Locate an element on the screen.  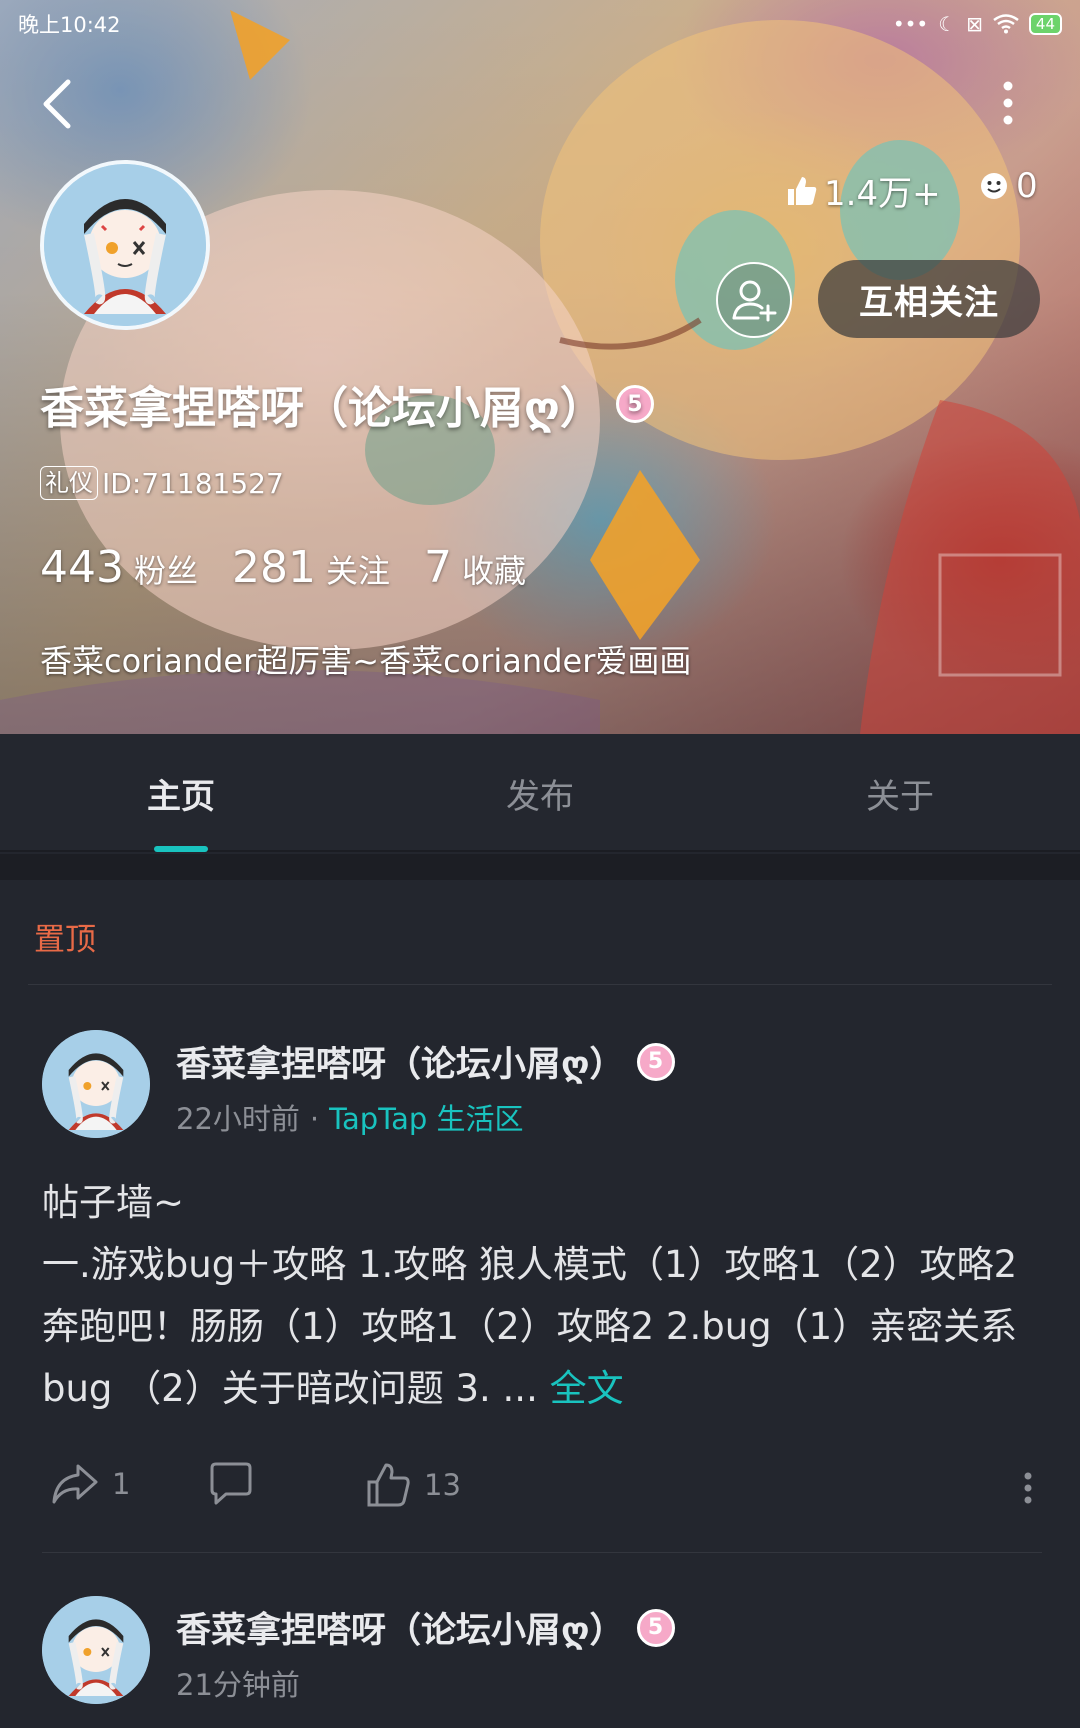
full-text-link: 全文 is located at coordinates (587, 1388).